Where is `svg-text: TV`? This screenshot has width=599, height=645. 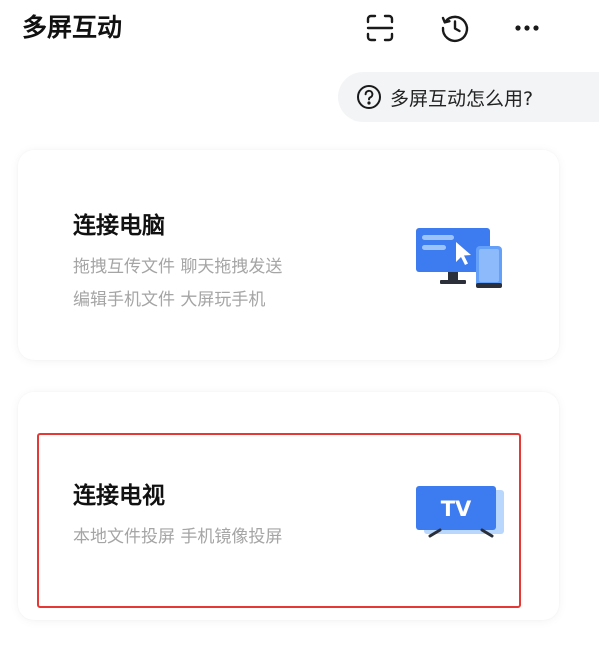
svg-text: TV is located at coordinates (456, 509).